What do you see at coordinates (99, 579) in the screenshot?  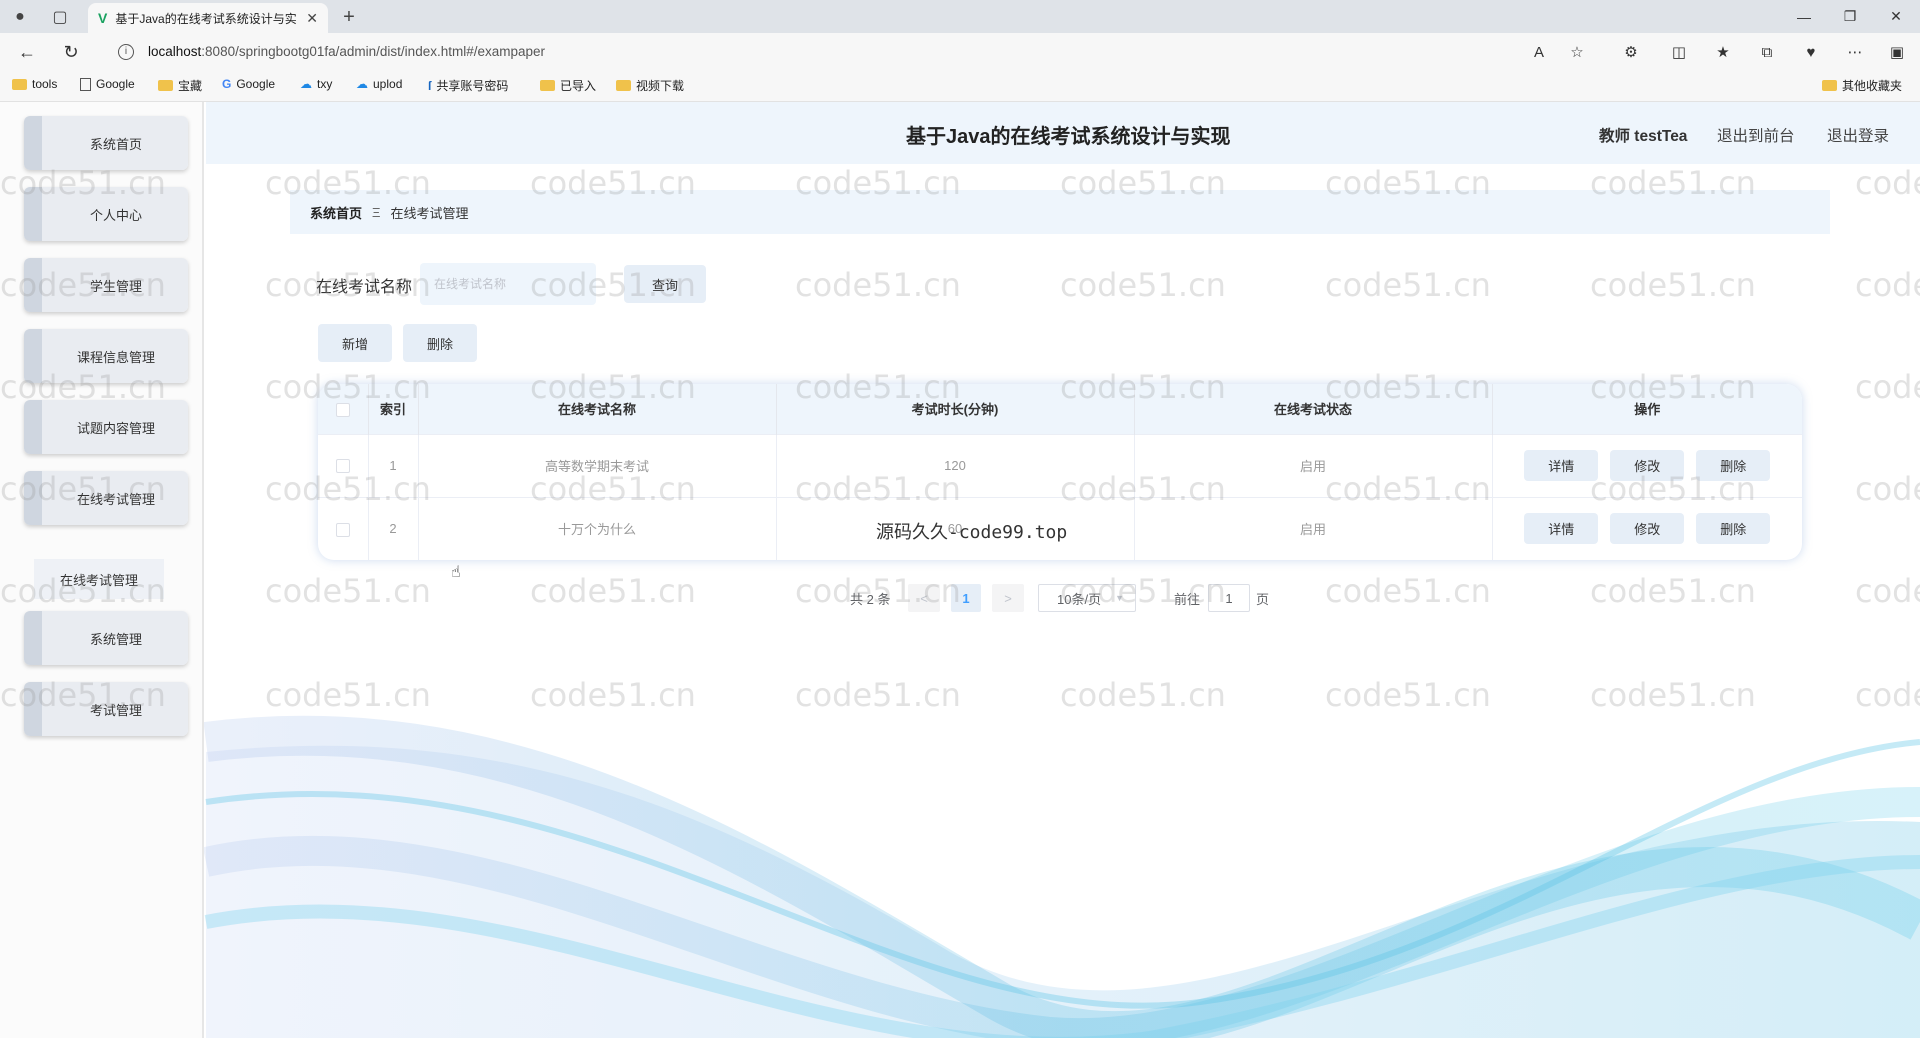 I see `submenu-online-exams: 在线考试管理` at bounding box center [99, 579].